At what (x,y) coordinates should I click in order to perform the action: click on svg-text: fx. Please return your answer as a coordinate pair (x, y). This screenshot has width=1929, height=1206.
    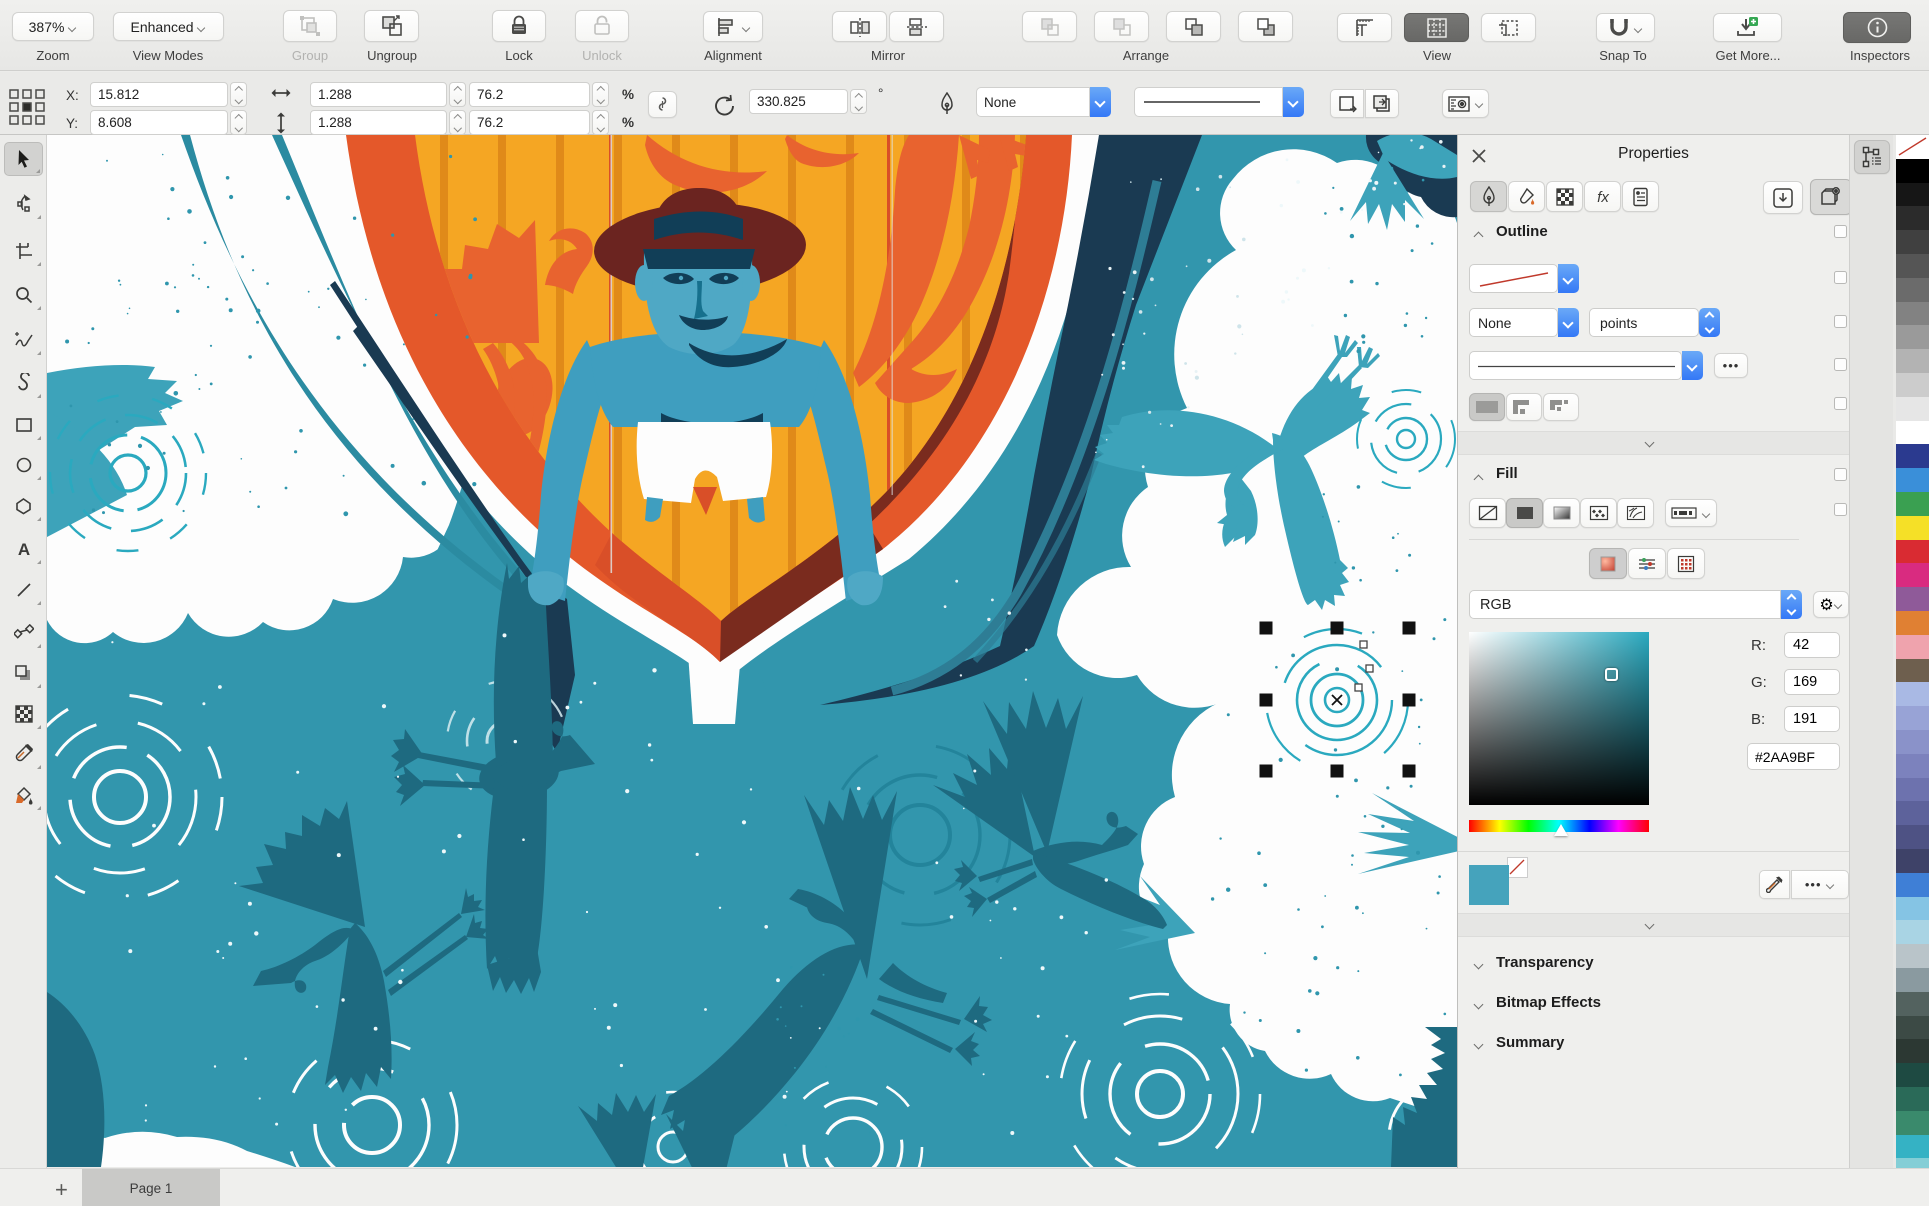
    Looking at the image, I should click on (1603, 197).